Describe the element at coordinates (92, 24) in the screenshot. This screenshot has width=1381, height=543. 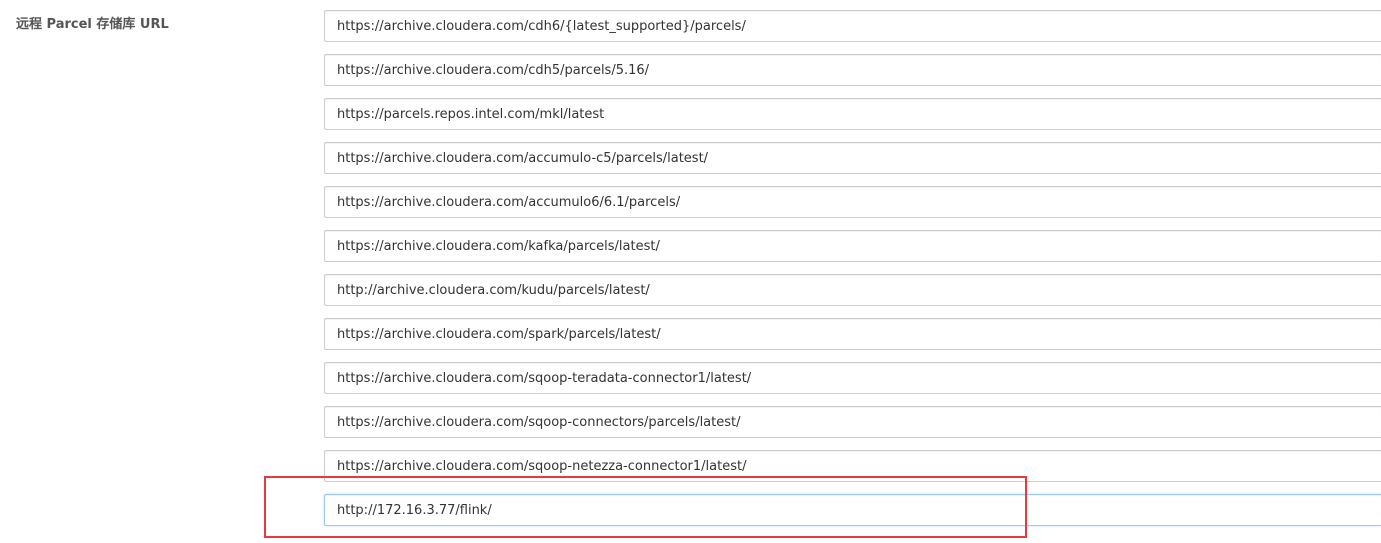
I see `setting-label-remote-parcel-repo-url: 远程 Parcel 存储库 URL` at that location.